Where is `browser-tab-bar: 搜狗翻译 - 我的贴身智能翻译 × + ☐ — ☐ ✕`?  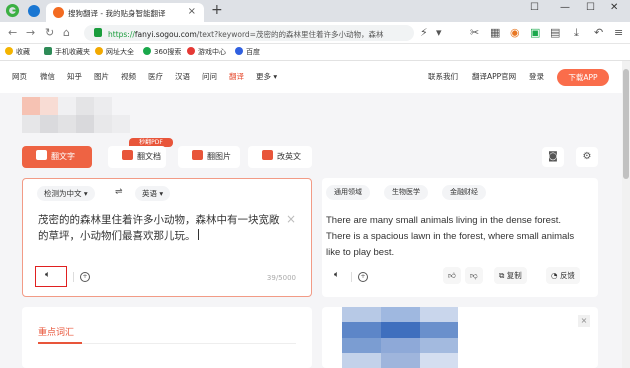 browser-tab-bar: 搜狗翻译 - 我的贴身智能翻译 × + ☐ — ☐ ✕ is located at coordinates (315, 11).